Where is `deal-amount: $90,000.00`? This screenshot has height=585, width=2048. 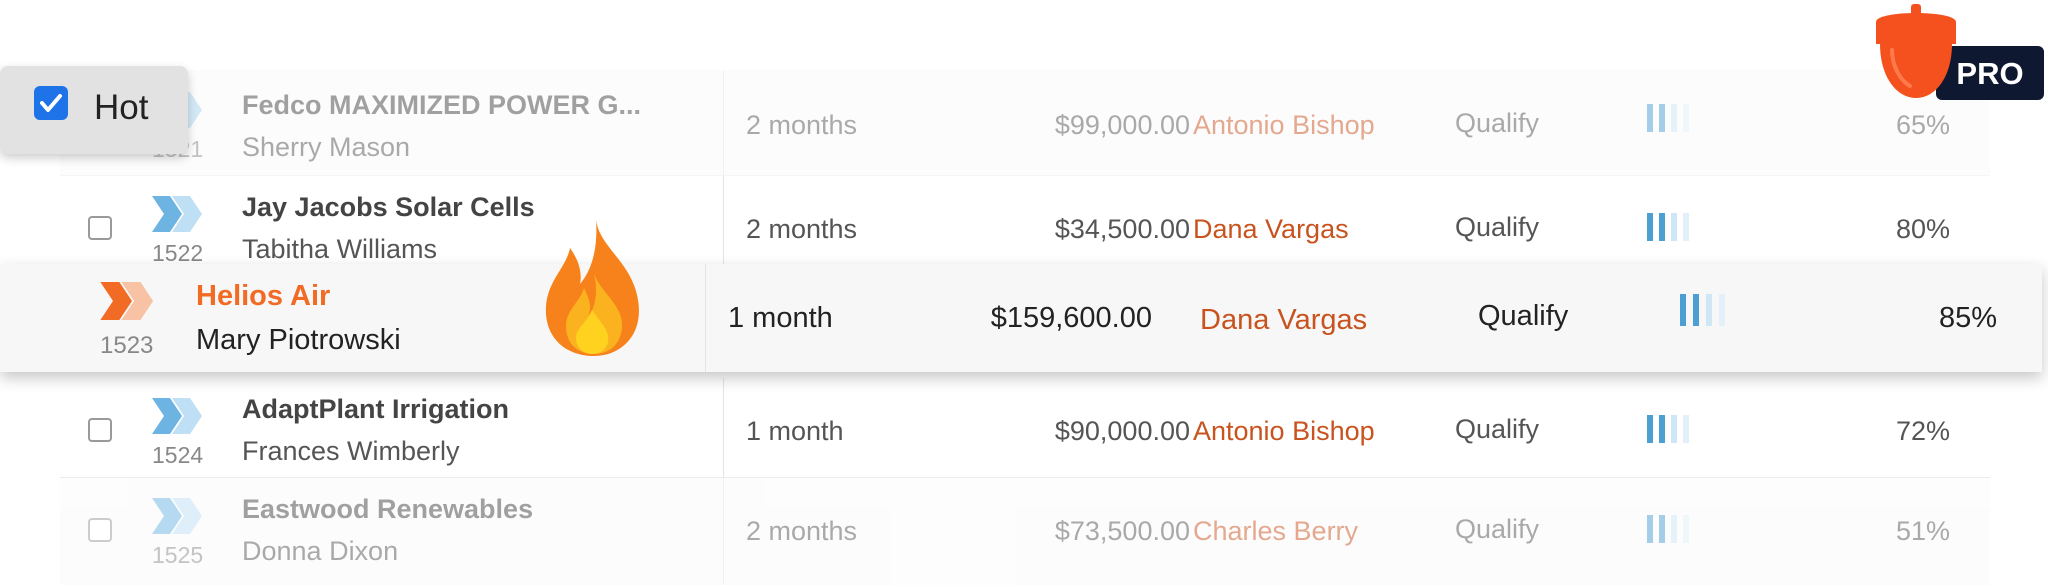
deal-amount: $90,000.00 is located at coordinates (1122, 431).